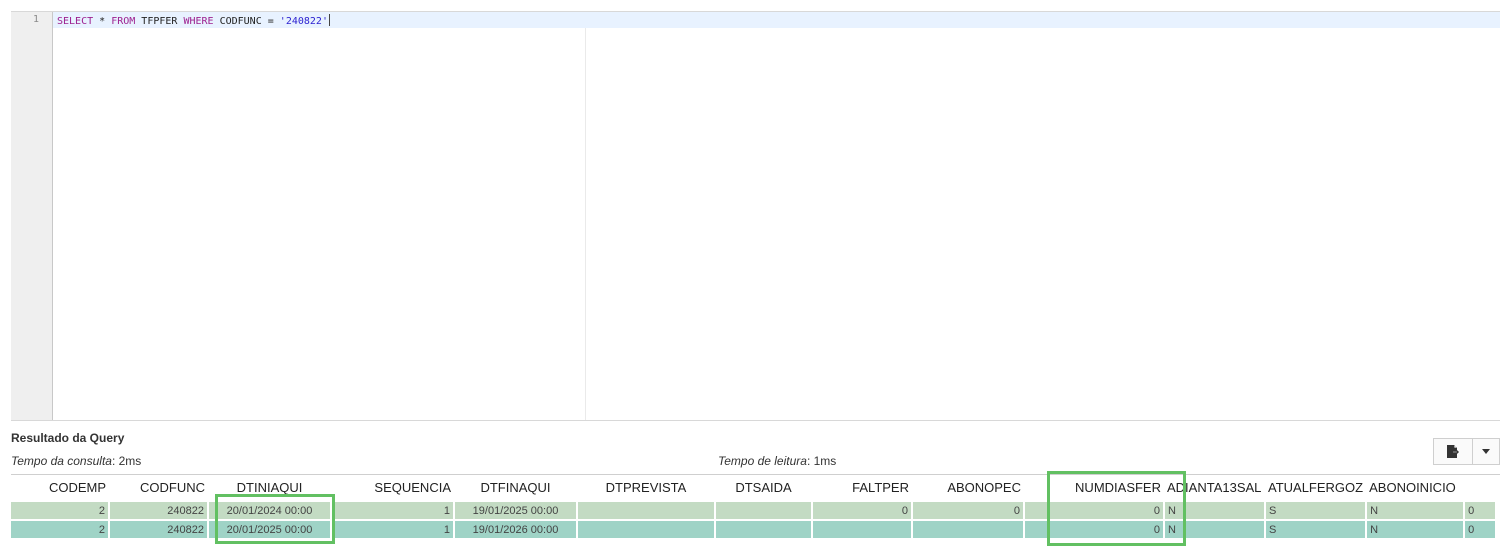 The height and width of the screenshot is (555, 1500). What do you see at coordinates (269, 529) in the screenshot?
I see `cell-dtiniaqui: 20/01/2025 00:00` at bounding box center [269, 529].